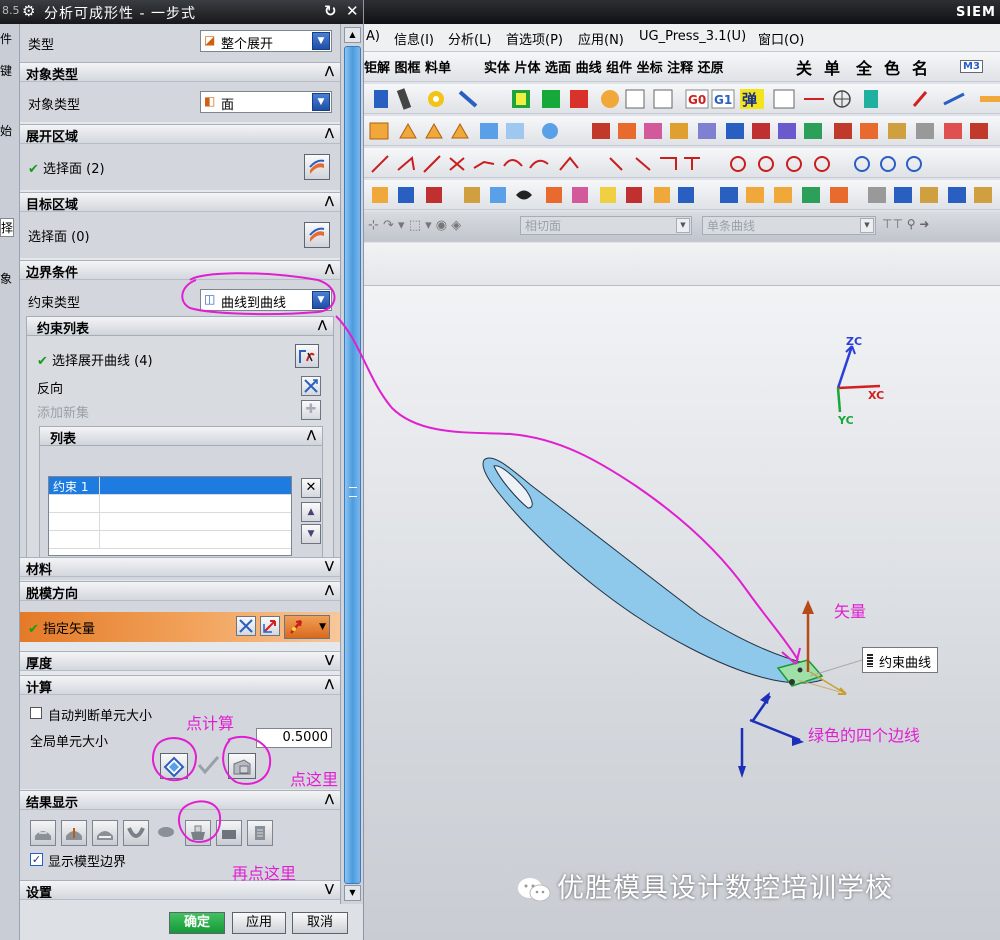  Describe the element at coordinates (900, 660) in the screenshot. I see `constraint-curve-tooltip: 约束曲线` at that location.